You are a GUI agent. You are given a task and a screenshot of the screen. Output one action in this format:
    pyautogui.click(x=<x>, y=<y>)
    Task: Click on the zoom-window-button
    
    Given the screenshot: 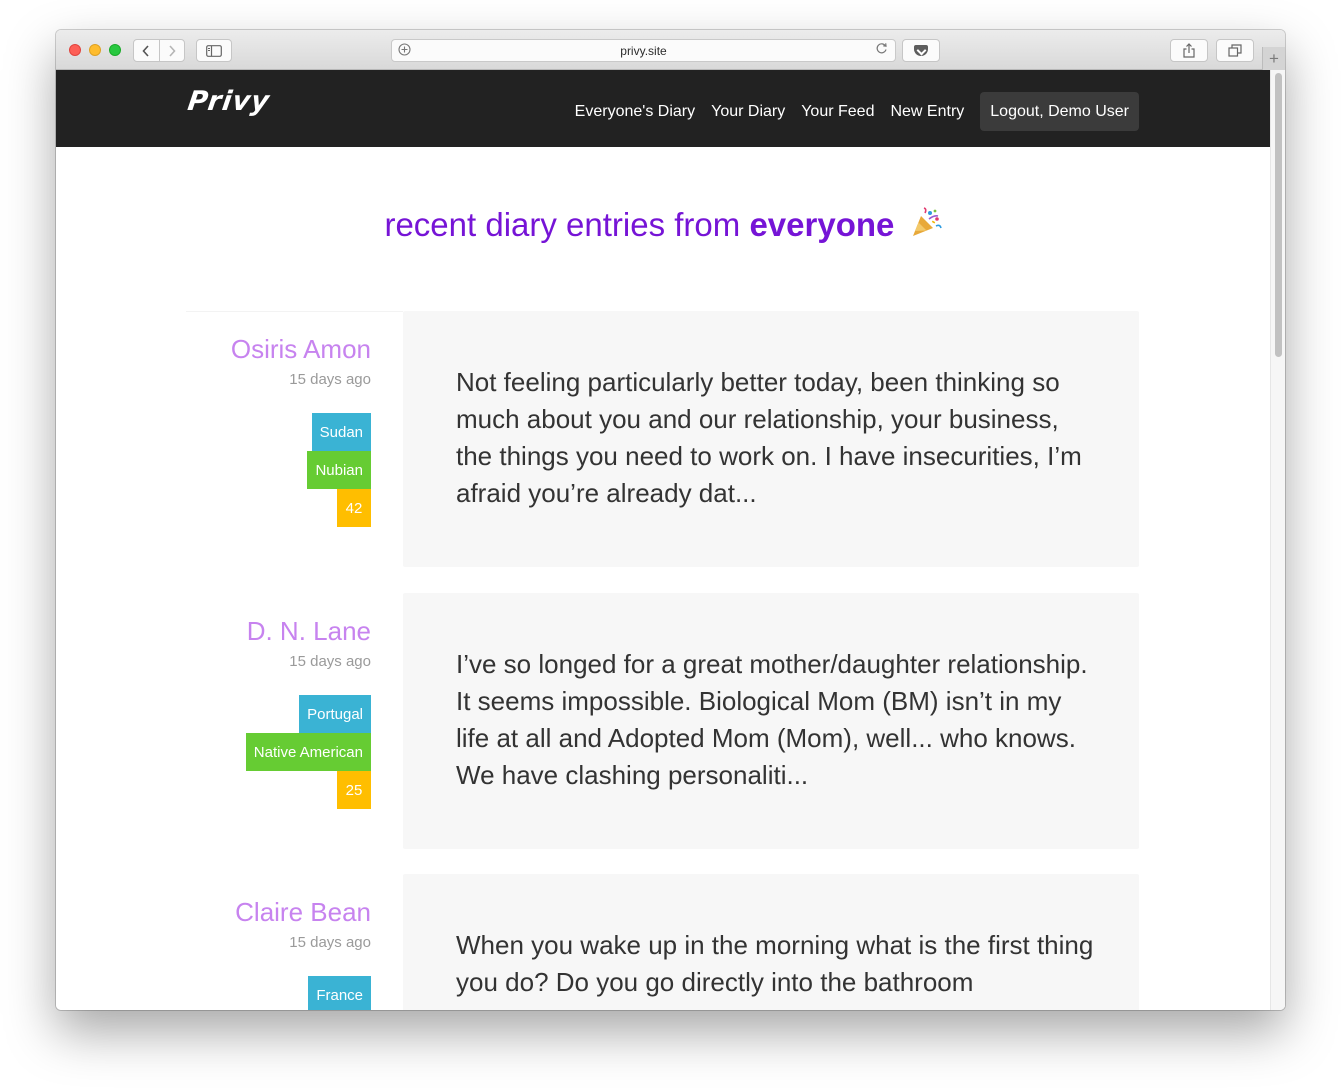 What is the action you would take?
    pyautogui.click(x=115, y=50)
    